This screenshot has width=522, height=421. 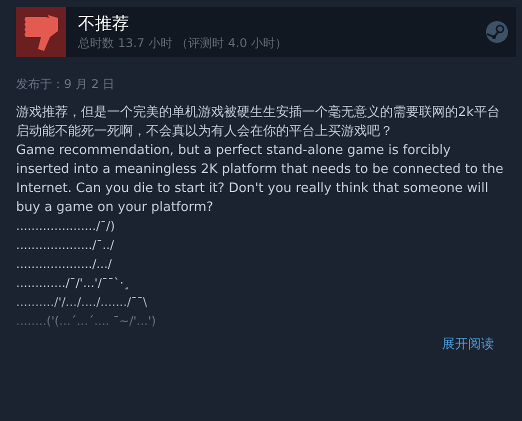 What do you see at coordinates (73, 283) in the screenshot?
I see `ascii-art-line: ............./¯/'...'/¯¯`·¸` at bounding box center [73, 283].